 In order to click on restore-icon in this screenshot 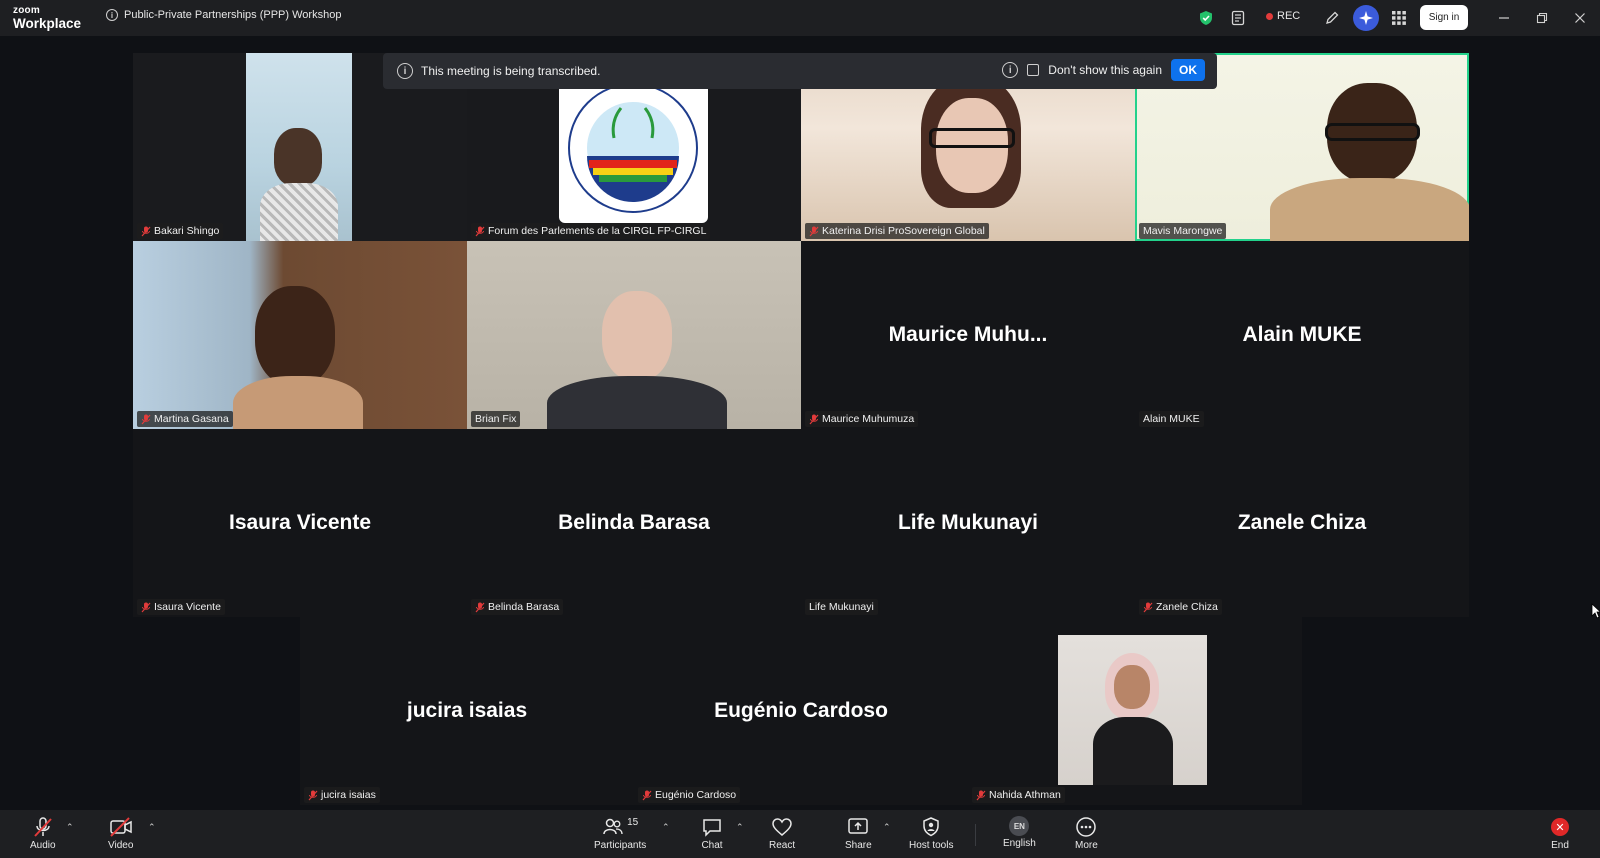, I will do `click(1542, 18)`.